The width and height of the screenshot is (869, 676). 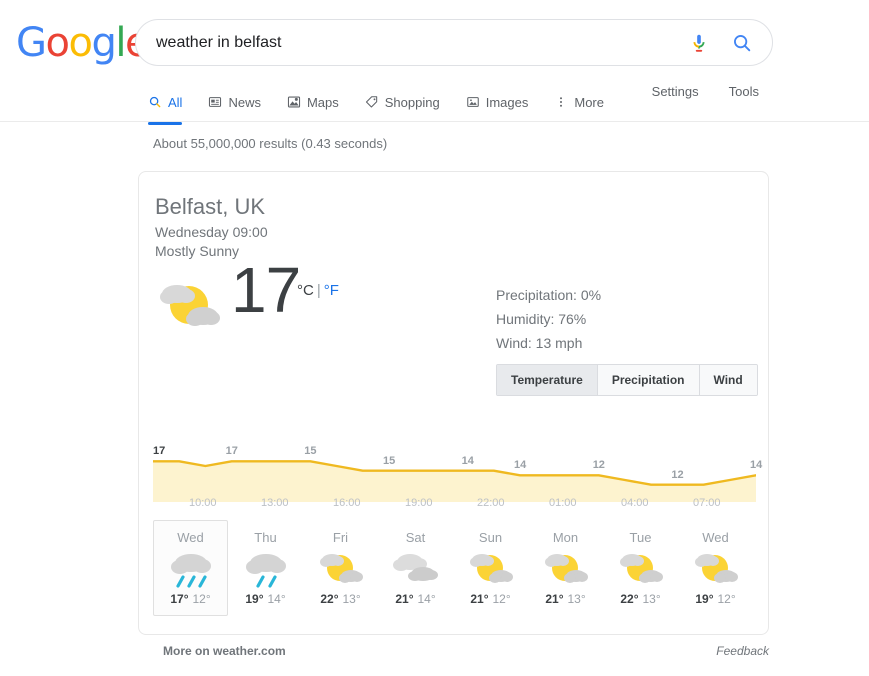 What do you see at coordinates (561, 102) in the screenshot?
I see `more-vertical-icon` at bounding box center [561, 102].